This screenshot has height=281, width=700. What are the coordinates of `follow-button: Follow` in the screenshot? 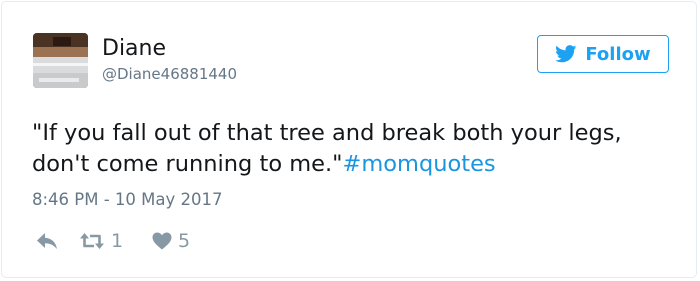 It's located at (603, 54).